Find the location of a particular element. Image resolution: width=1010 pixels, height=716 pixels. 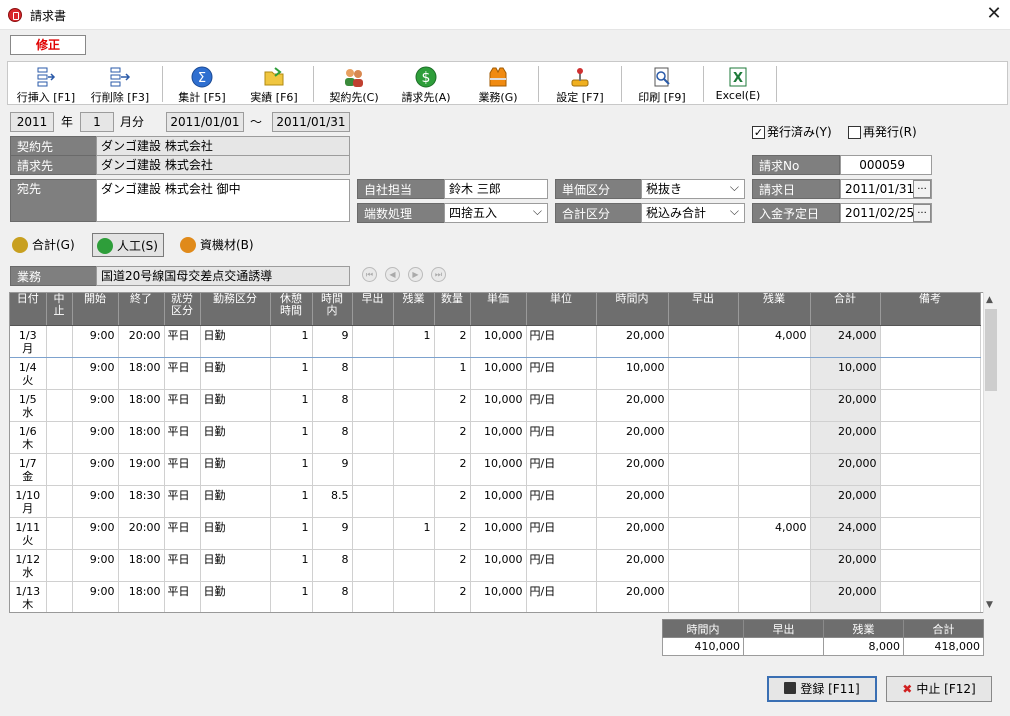

end-cell: 19:00 is located at coordinates (141, 469).